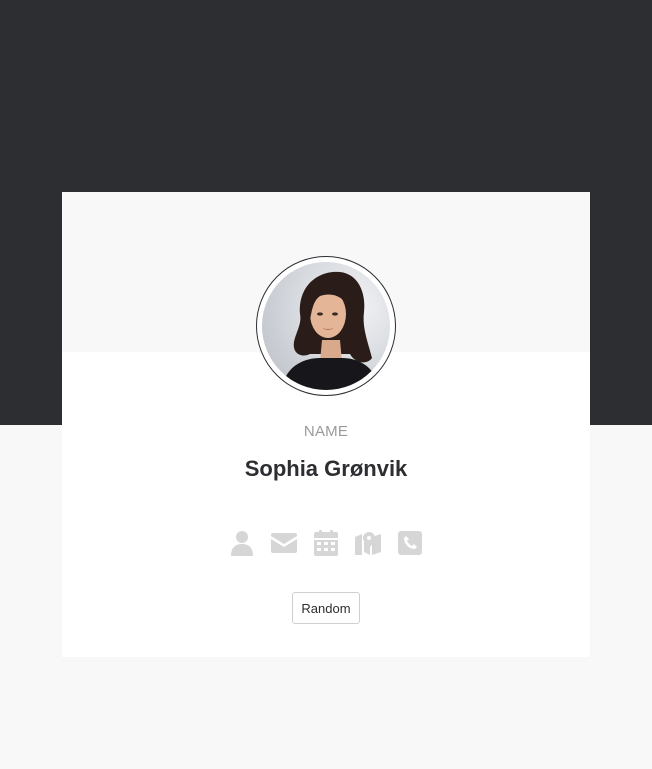 The width and height of the screenshot is (652, 769). I want to click on map-icon, so click(368, 543).